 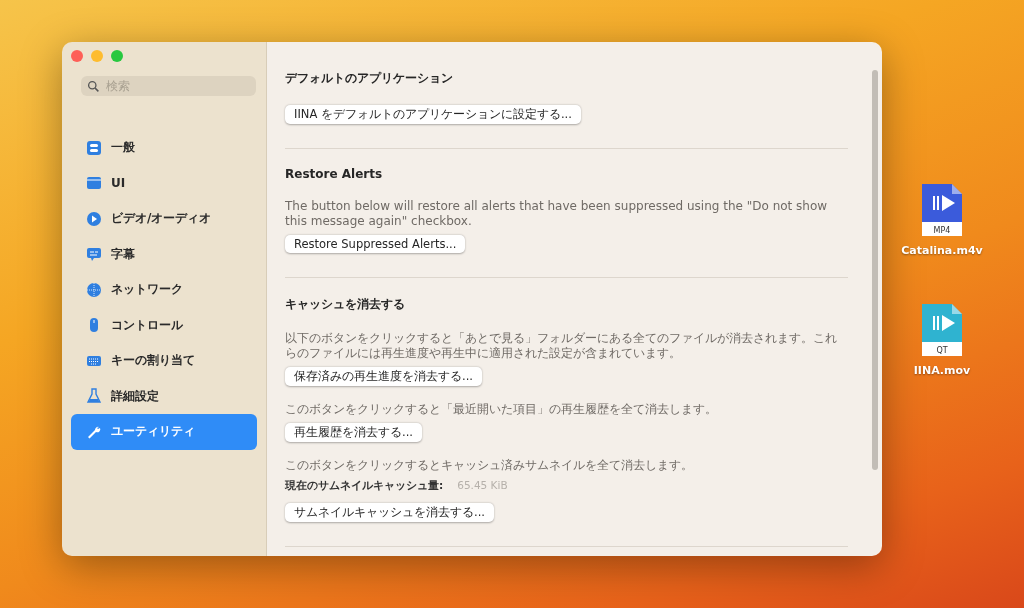 What do you see at coordinates (94, 218) in the screenshot?
I see `play-icon` at bounding box center [94, 218].